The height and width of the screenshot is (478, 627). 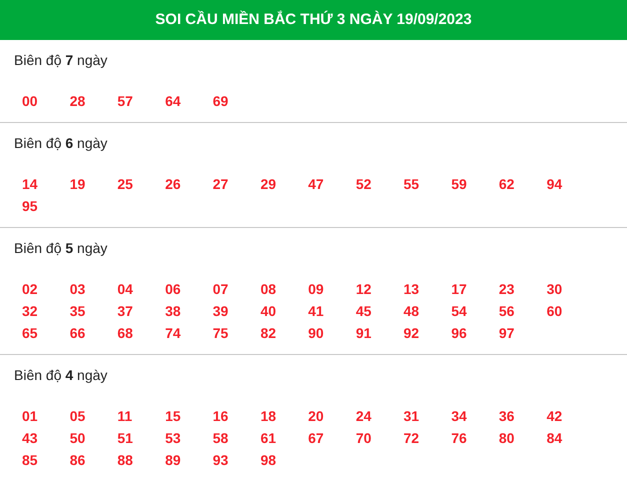 What do you see at coordinates (268, 333) in the screenshot?
I see `lottery-number: 82` at bounding box center [268, 333].